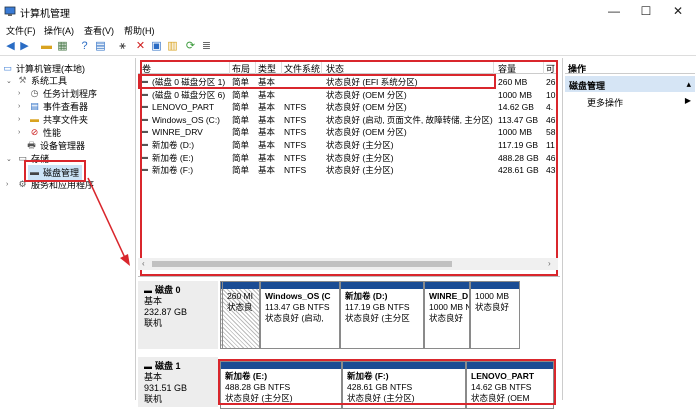  I want to click on console-tree-icon: ▦, so click(62, 46).